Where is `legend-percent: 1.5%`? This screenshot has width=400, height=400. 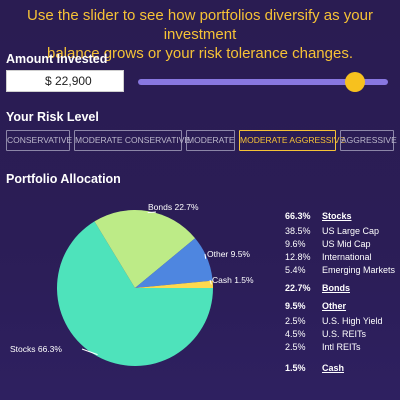
legend-percent: 1.5% is located at coordinates (295, 368).